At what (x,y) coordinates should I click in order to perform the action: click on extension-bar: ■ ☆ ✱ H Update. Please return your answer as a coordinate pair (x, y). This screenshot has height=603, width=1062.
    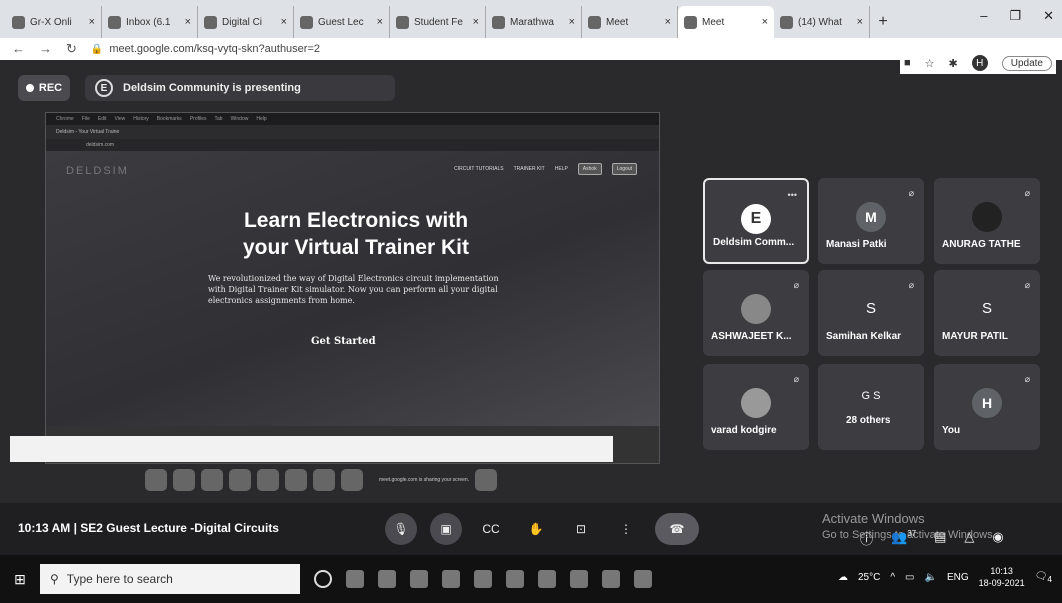
    Looking at the image, I should click on (978, 63).